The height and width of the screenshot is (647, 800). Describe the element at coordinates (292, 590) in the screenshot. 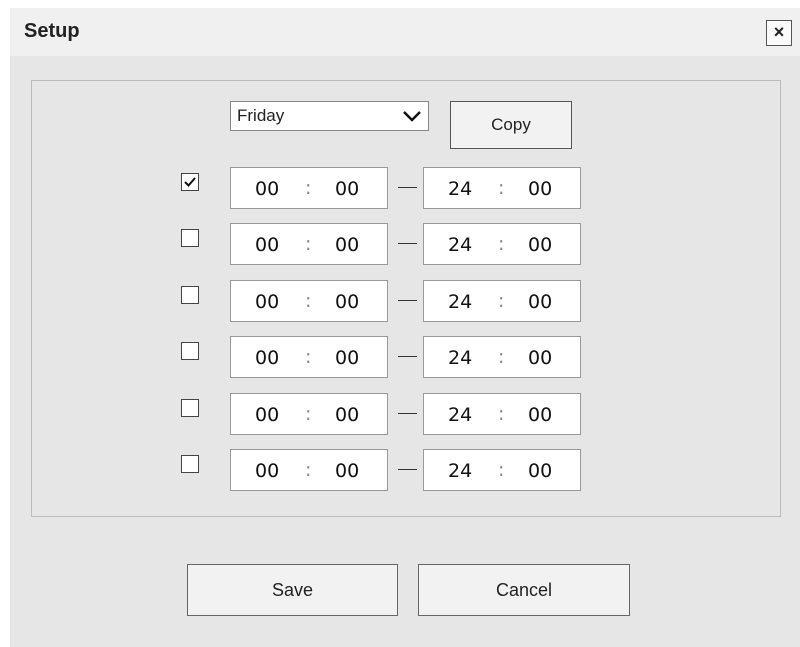

I see `save-button: Save` at that location.